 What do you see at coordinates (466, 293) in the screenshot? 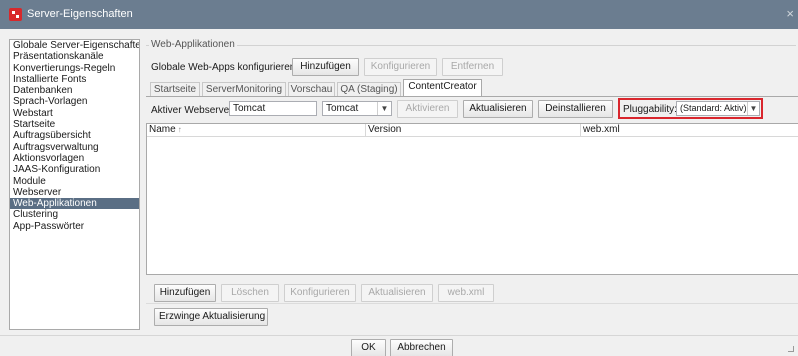
I see `table-webxml-button: web.xml` at bounding box center [466, 293].